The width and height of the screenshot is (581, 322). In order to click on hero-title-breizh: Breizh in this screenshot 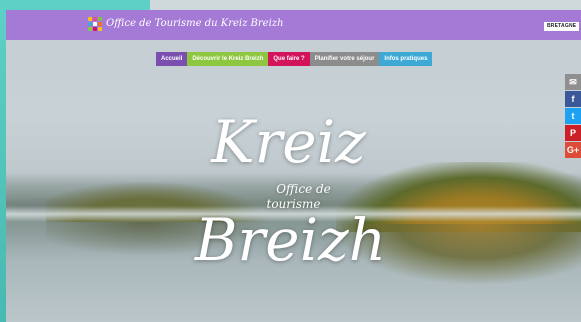, I will do `click(290, 240)`.